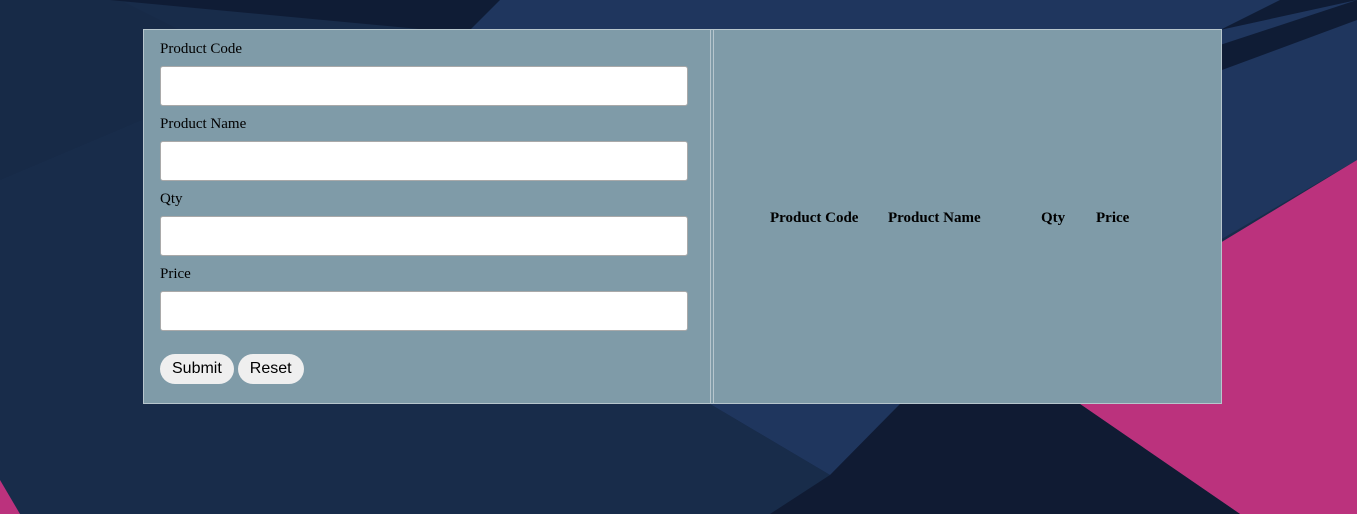  Describe the element at coordinates (424, 86) in the screenshot. I see `product-code-input` at that location.